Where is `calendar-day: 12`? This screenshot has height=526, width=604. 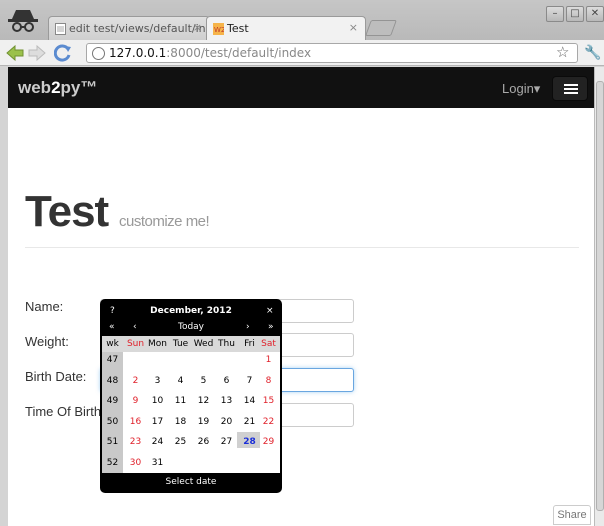 calendar-day: 12 is located at coordinates (203, 401).